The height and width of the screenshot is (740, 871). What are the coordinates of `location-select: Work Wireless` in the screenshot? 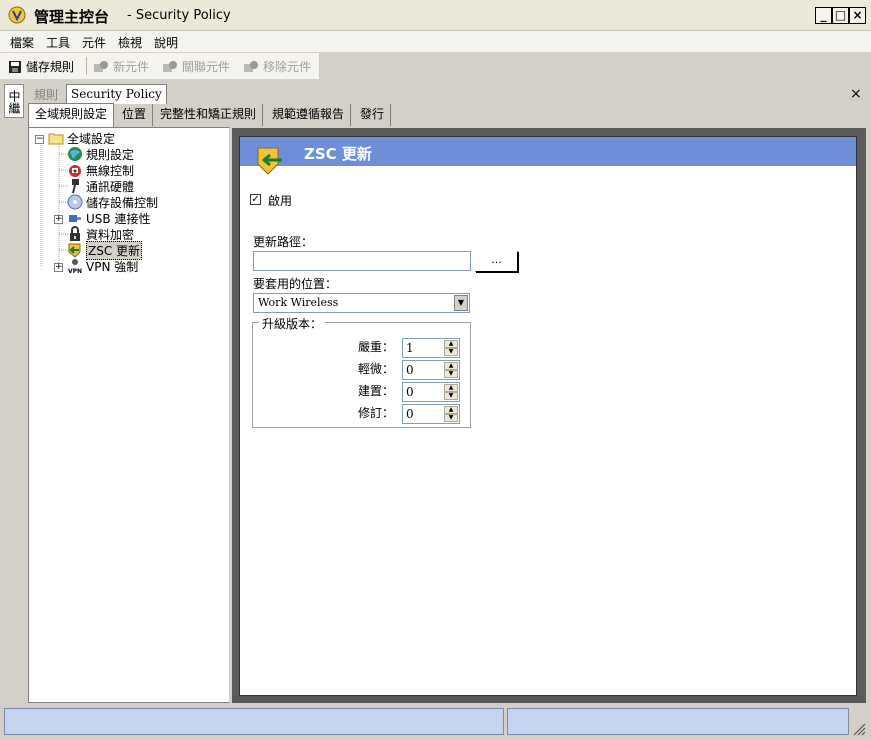 It's located at (361, 303).